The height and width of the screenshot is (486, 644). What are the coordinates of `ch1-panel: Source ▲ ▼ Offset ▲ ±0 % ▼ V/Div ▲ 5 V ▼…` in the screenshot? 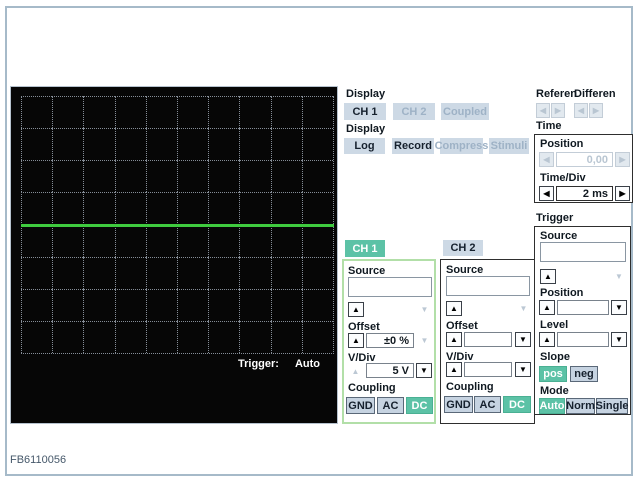 It's located at (389, 341).